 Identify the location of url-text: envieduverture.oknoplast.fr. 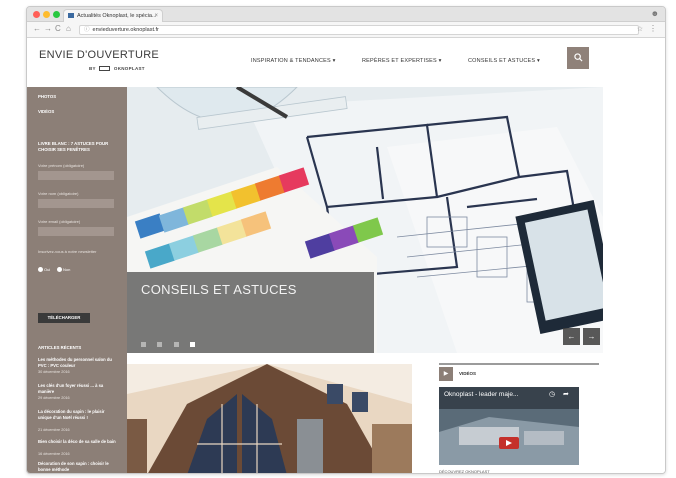
(125, 30).